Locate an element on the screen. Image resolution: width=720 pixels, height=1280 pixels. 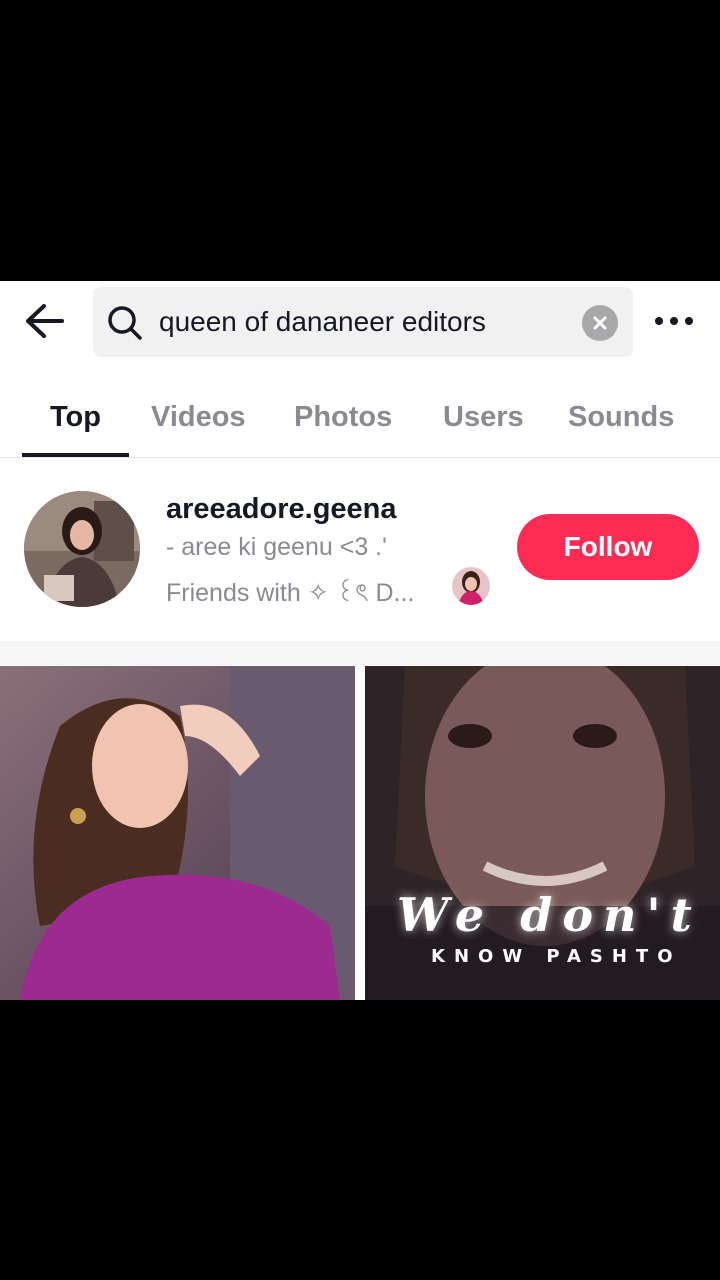
username: areeadore.geena is located at coordinates (281, 509).